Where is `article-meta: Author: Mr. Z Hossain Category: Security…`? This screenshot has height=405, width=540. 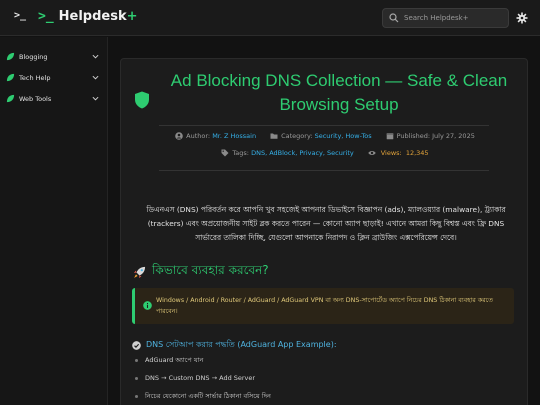 article-meta: Author: Mr. Z Hossain Category: Security… is located at coordinates (324, 136).